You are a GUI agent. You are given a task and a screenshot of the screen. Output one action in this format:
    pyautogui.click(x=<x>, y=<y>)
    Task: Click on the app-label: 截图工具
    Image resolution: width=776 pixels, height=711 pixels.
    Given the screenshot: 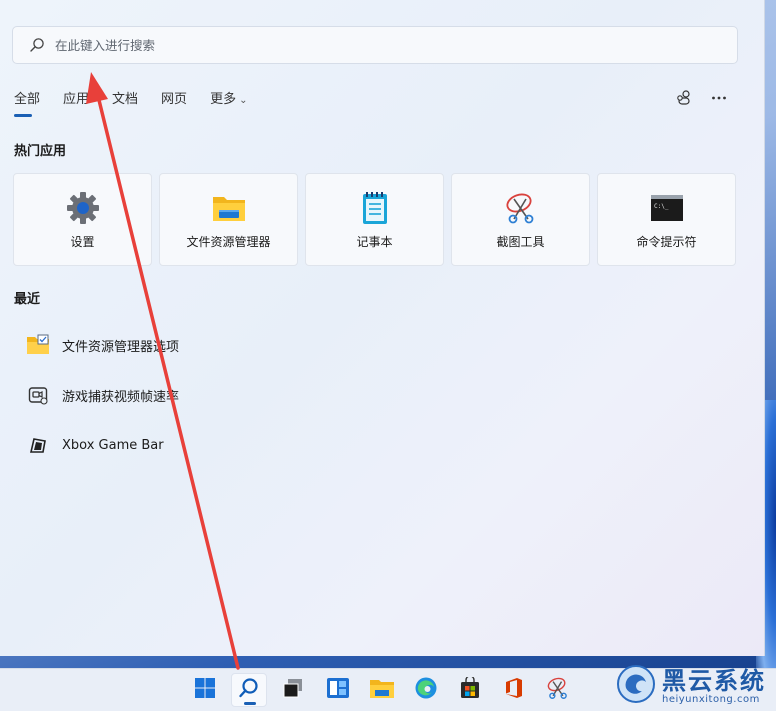 What is the action you would take?
    pyautogui.click(x=520, y=242)
    